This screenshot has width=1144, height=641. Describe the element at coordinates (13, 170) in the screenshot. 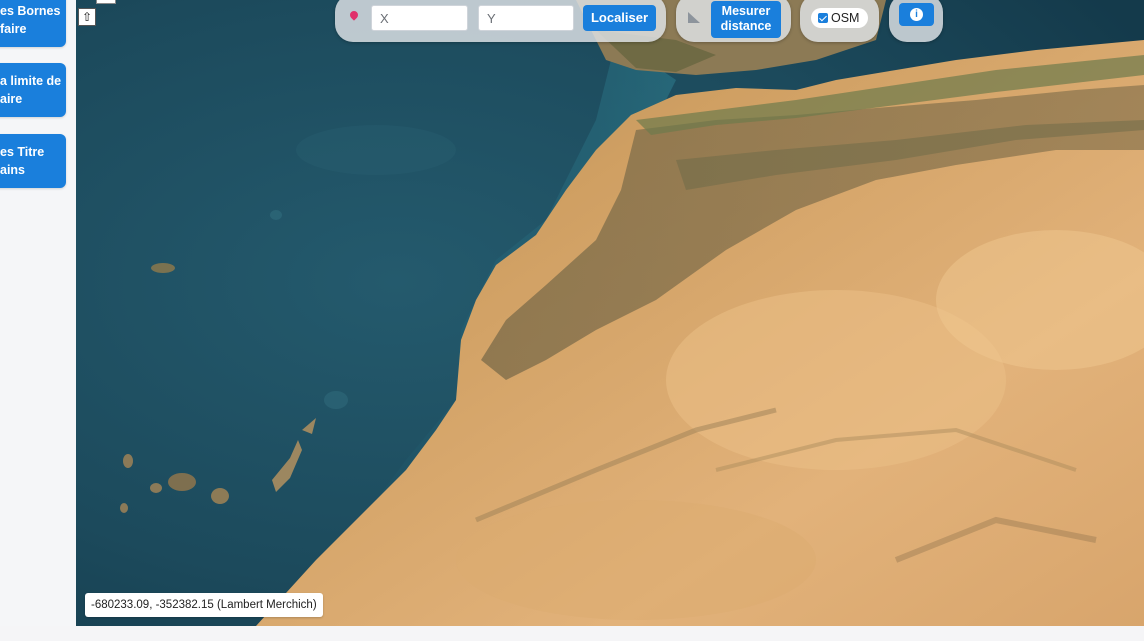

I see `sidebar-item-label: ains` at that location.